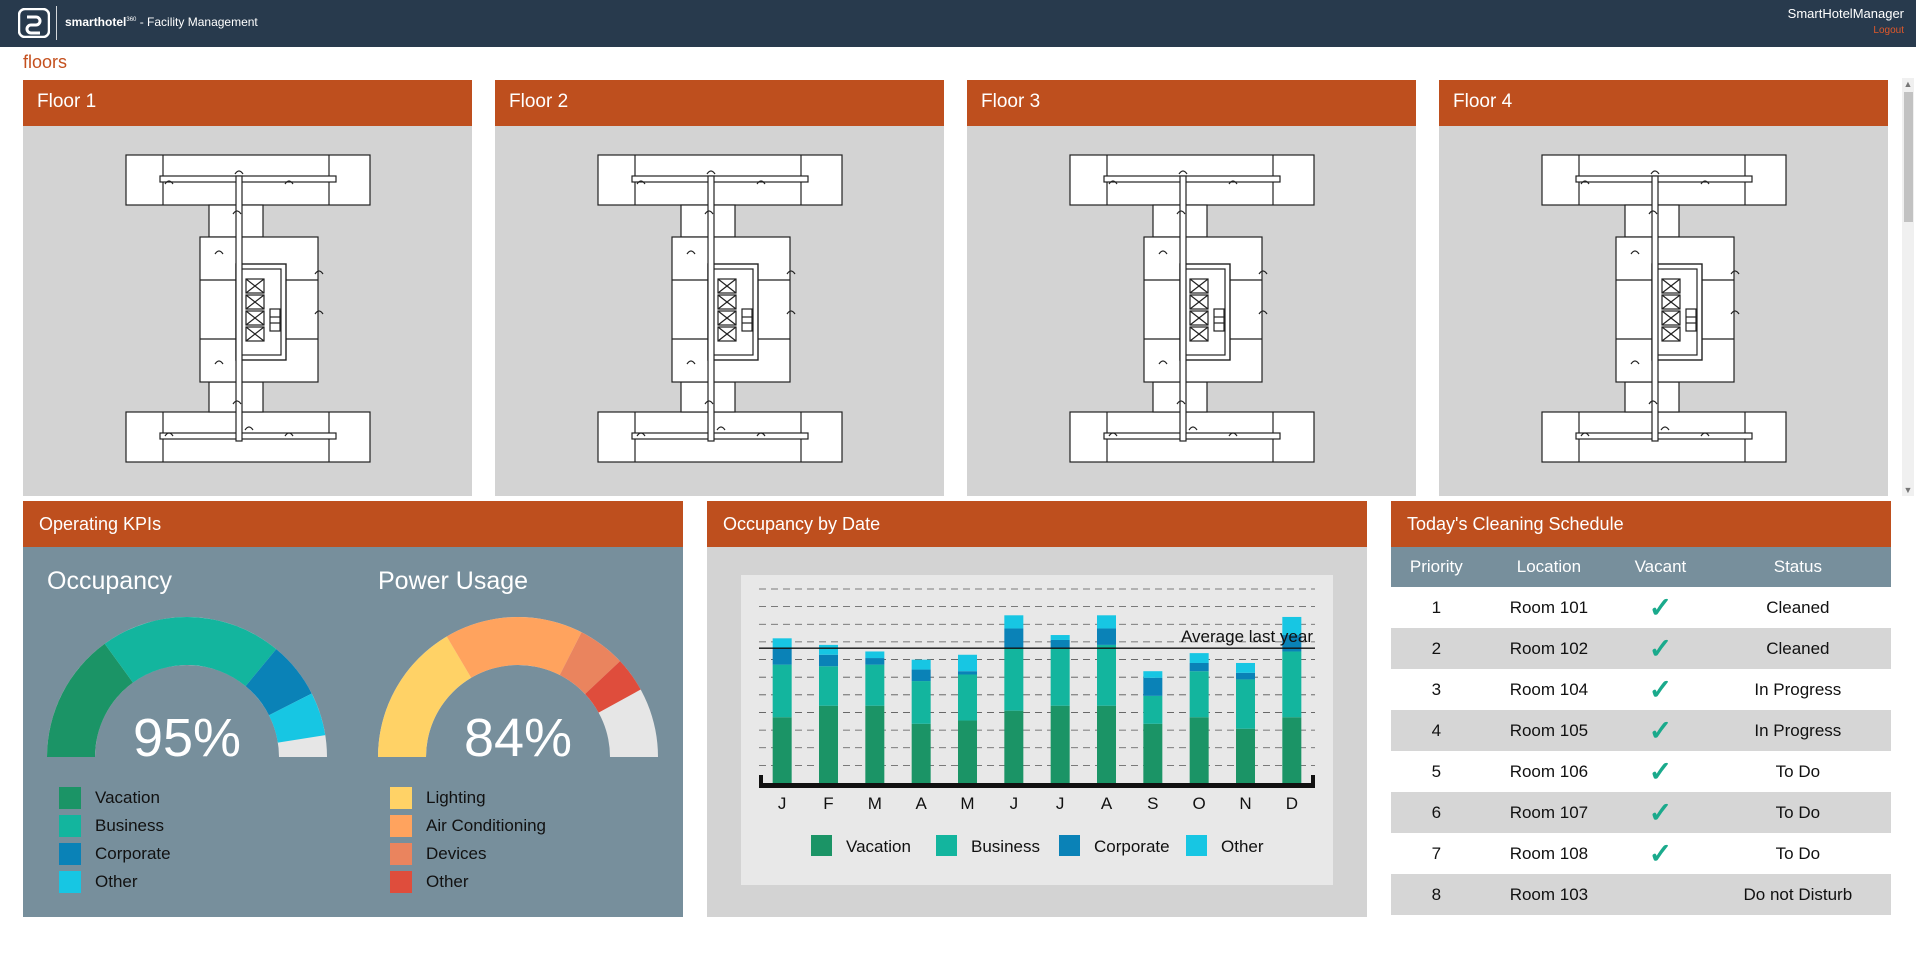 Image resolution: width=1916 pixels, height=958 pixels. What do you see at coordinates (1436, 853) in the screenshot?
I see `priority-cell: 7` at bounding box center [1436, 853].